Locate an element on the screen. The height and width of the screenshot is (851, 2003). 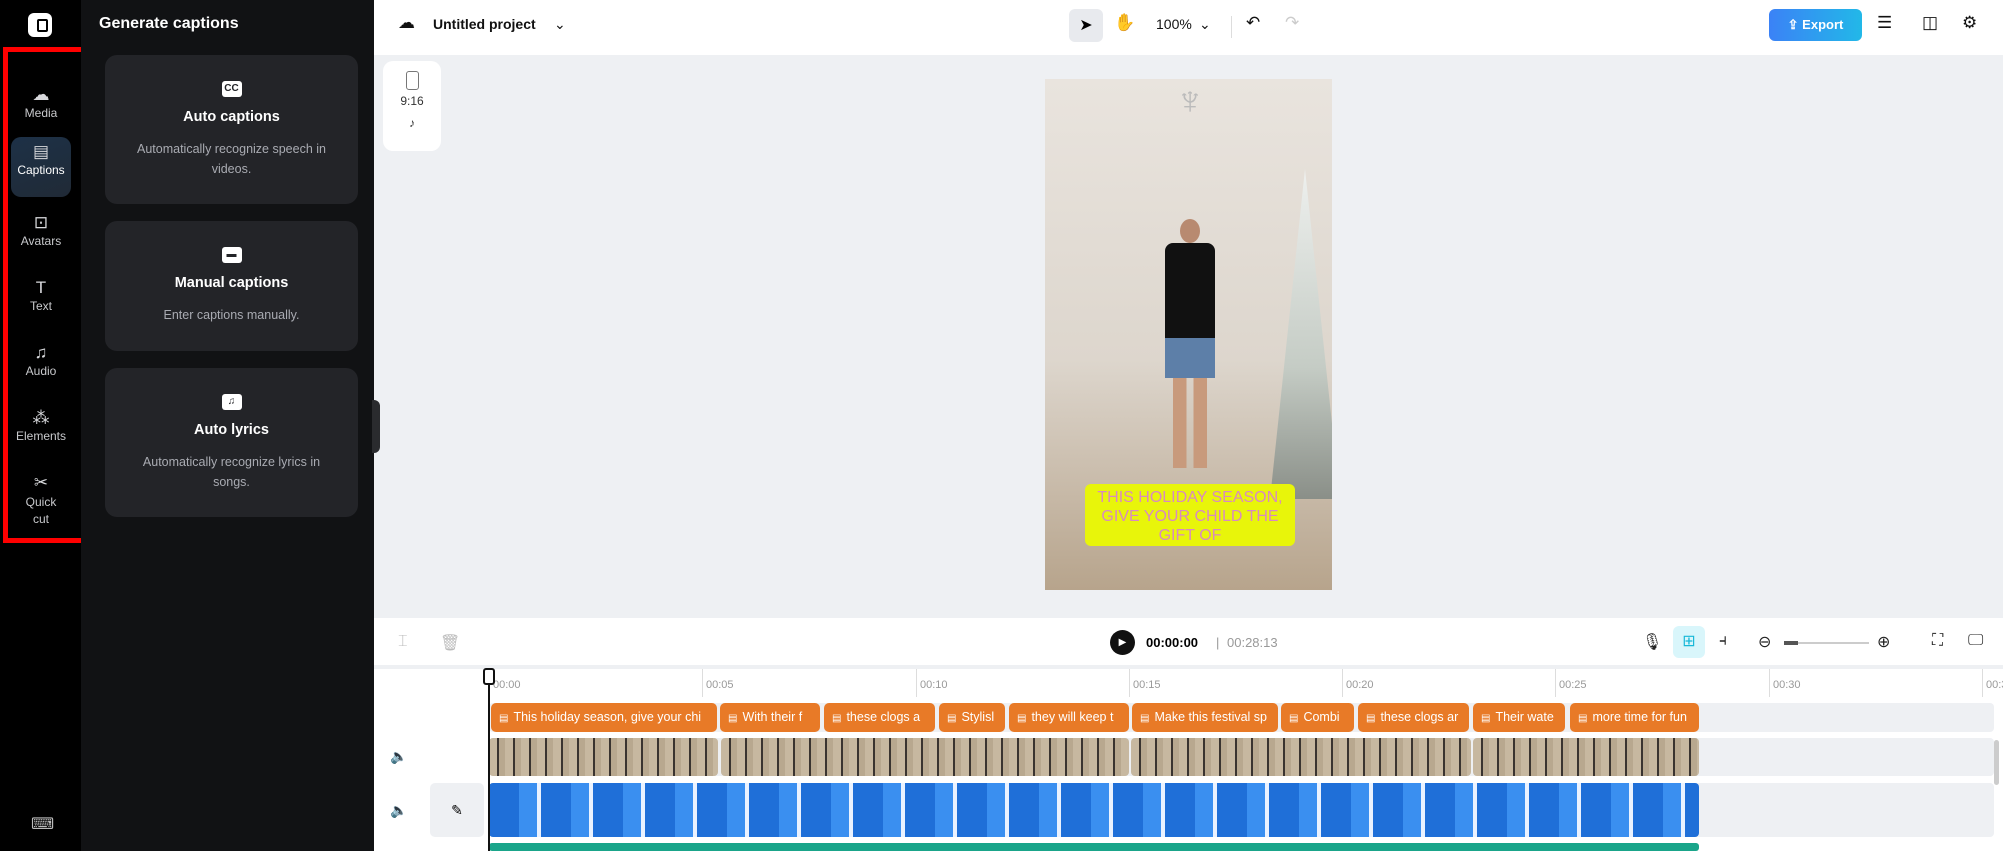
layers-icon: ☰ is located at coordinates (1884, 23).